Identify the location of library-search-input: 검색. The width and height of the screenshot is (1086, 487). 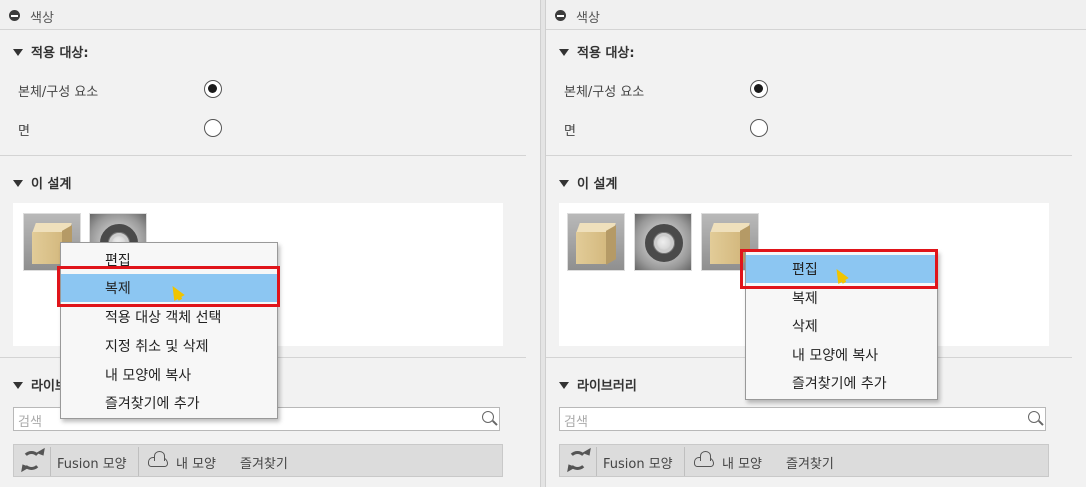
(802, 419).